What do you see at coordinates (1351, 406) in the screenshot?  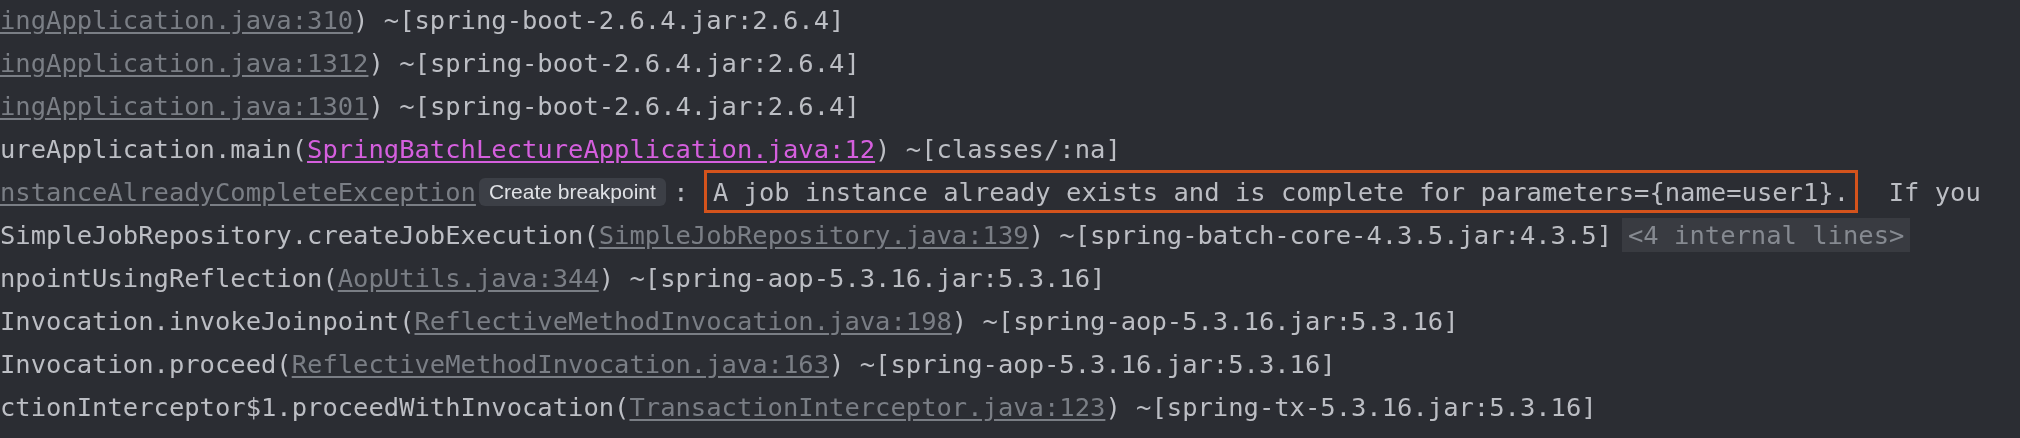 I see `code-text: ) ~[spring-tx-5.3.16.jar:5.3.16]` at bounding box center [1351, 406].